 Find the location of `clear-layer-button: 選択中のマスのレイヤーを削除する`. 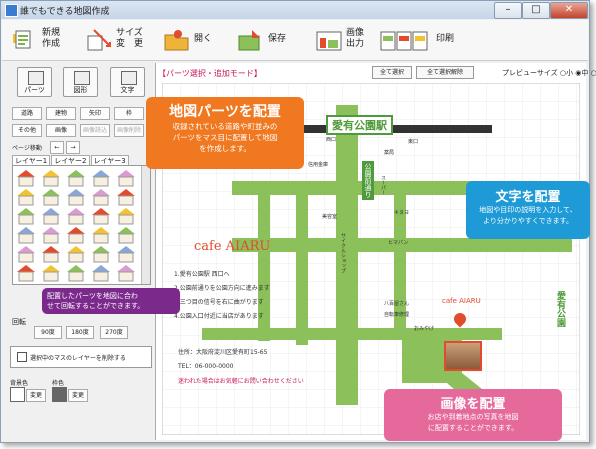

clear-layer-button: 選択中のマスのレイヤーを削除する is located at coordinates (81, 357).